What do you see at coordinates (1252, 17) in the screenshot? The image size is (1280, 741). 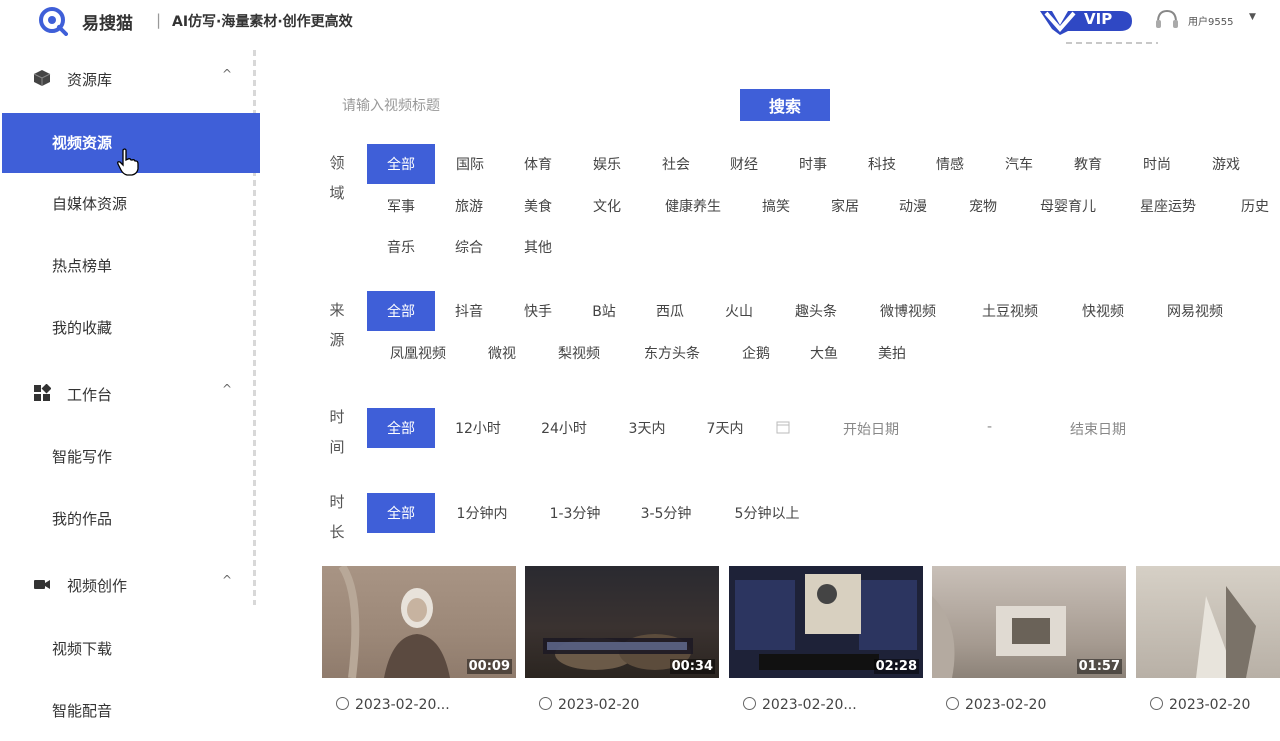 I see `user-menu-caret-icon: ▼` at bounding box center [1252, 17].